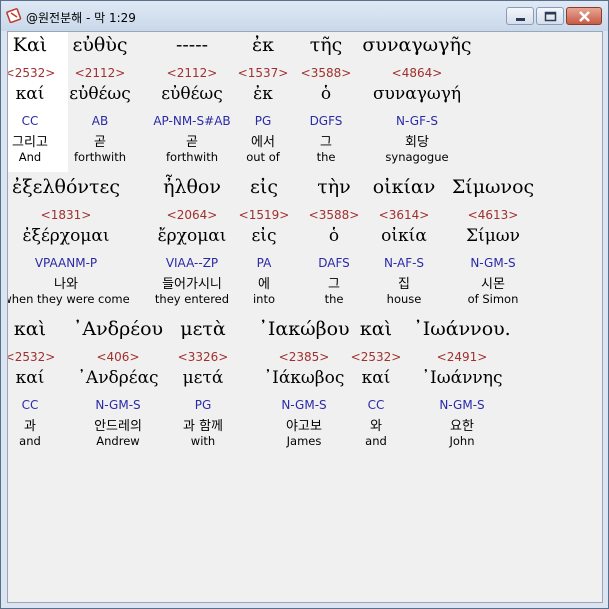 Image resolution: width=609 pixels, height=609 pixels. What do you see at coordinates (417, 45) in the screenshot?
I see `greek-word: συναγωγῆς` at bounding box center [417, 45].